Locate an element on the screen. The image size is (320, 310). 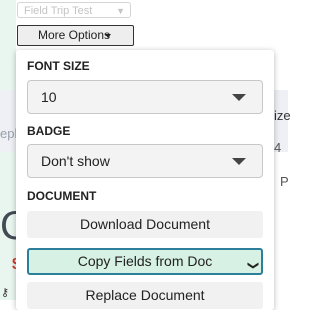
download-document-label: Download Document is located at coordinates (145, 224).